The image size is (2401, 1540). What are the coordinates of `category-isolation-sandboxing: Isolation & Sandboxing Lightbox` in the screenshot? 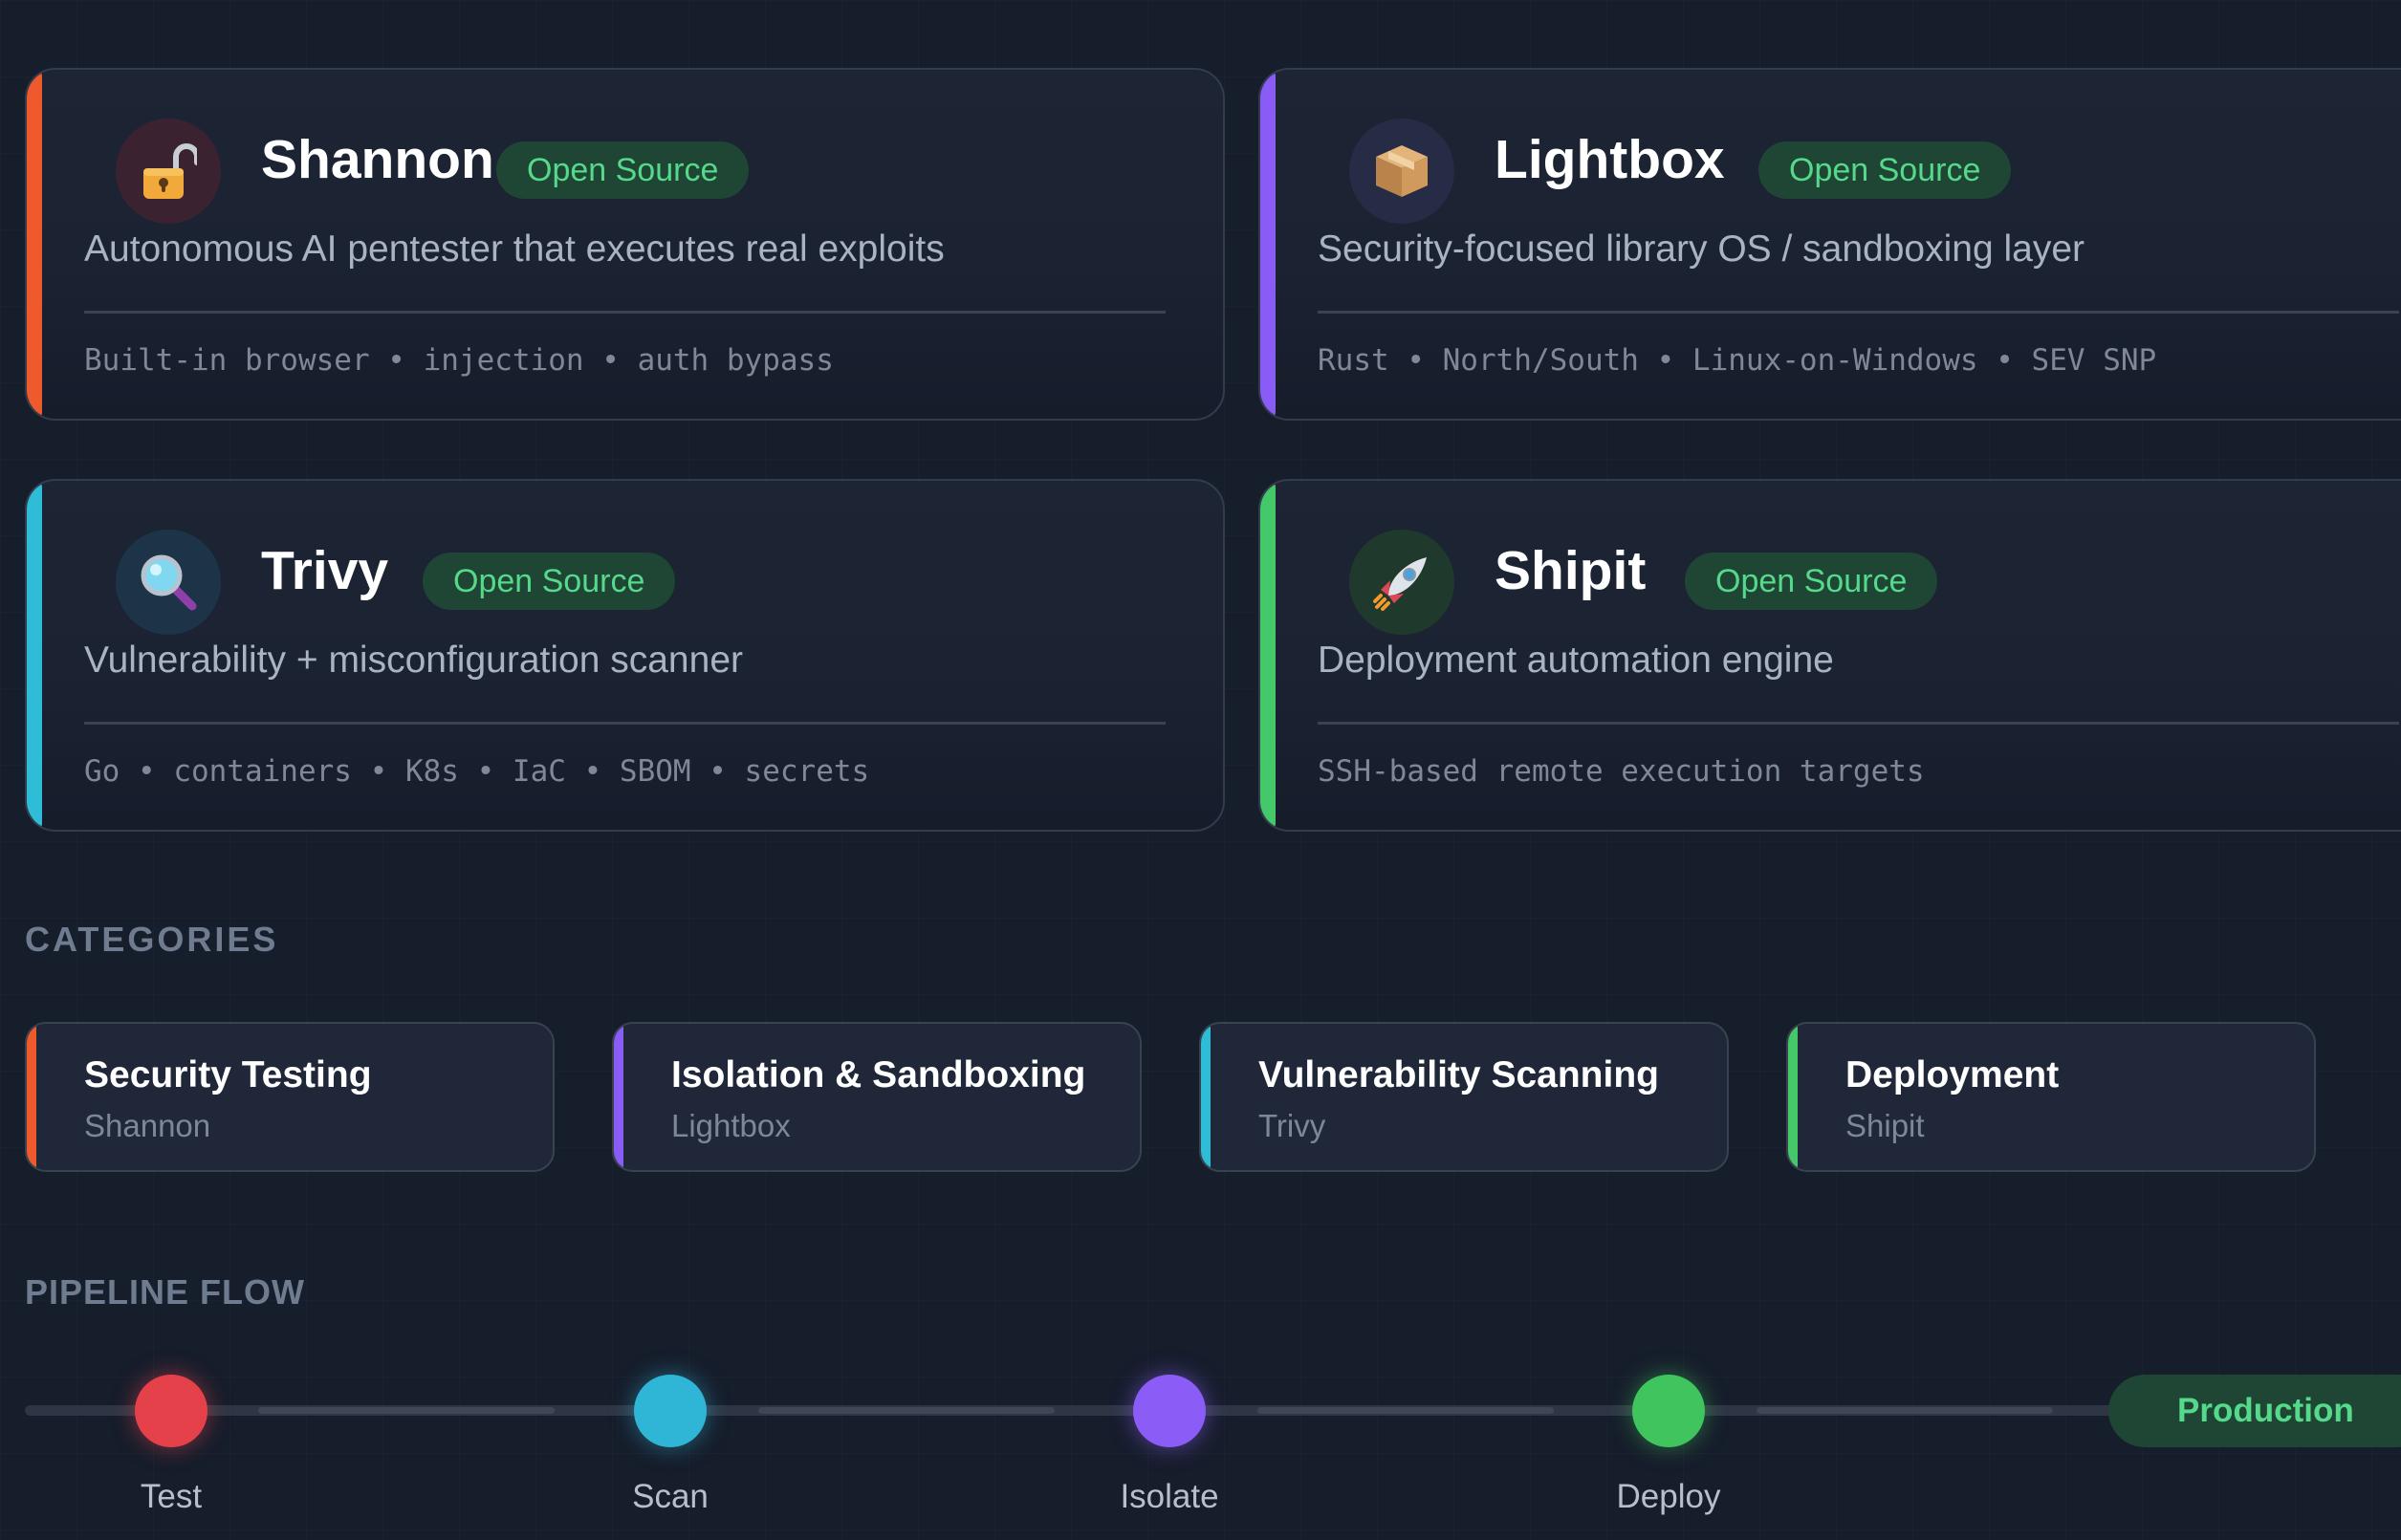 It's located at (877, 1097).